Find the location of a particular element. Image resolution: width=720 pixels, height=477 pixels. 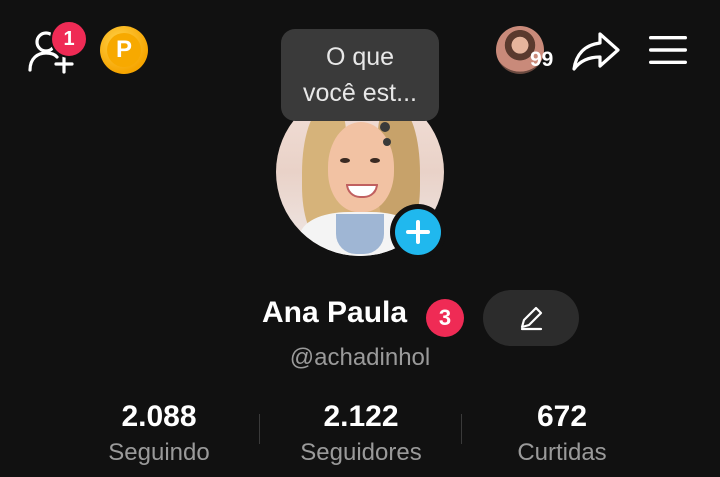

plus-icon is located at coordinates (418, 232).